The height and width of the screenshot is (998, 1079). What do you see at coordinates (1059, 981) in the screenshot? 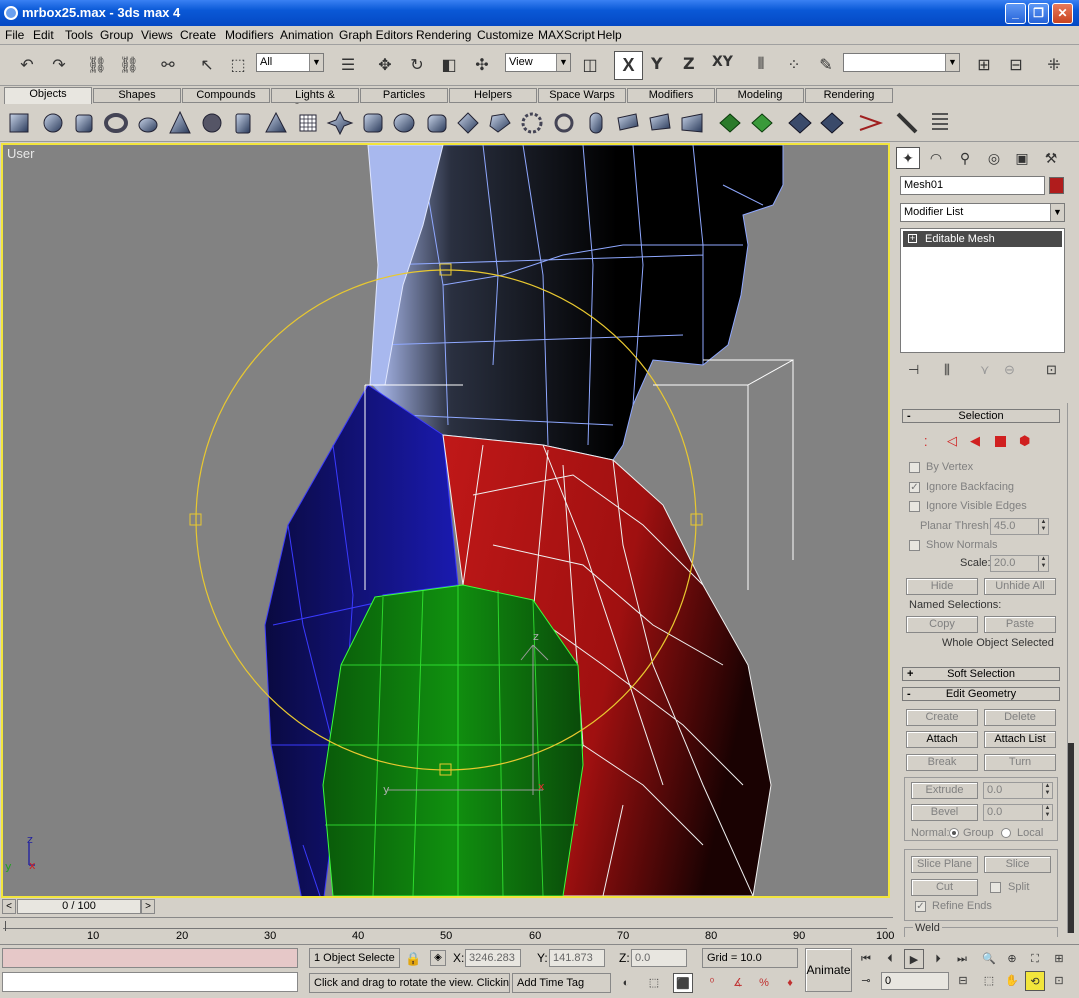
I see `min-max-toggle-icon: ⊡` at bounding box center [1059, 981].